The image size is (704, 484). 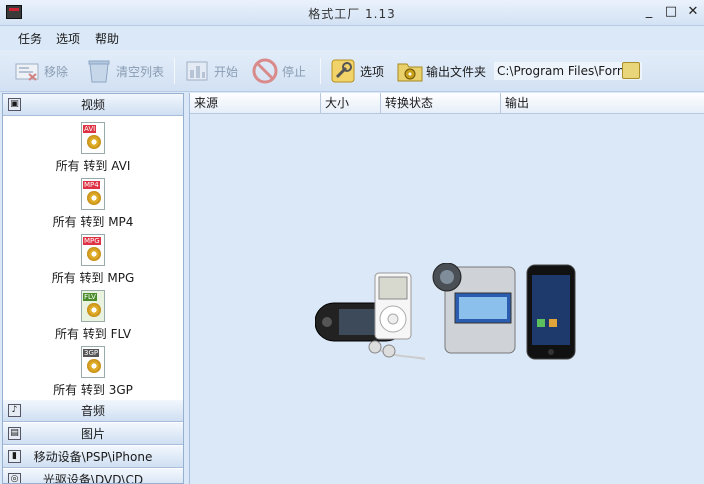 I want to click on mpg-tag: MPG, so click(x=92, y=241).